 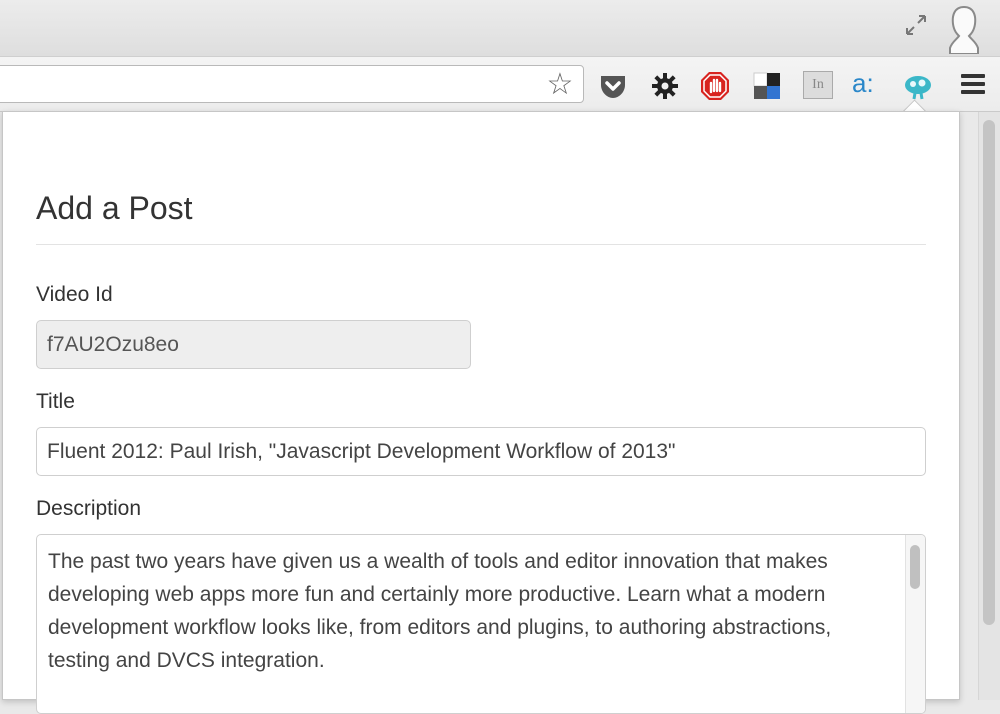 What do you see at coordinates (867, 83) in the screenshot?
I see `amazon-icon: a:` at bounding box center [867, 83].